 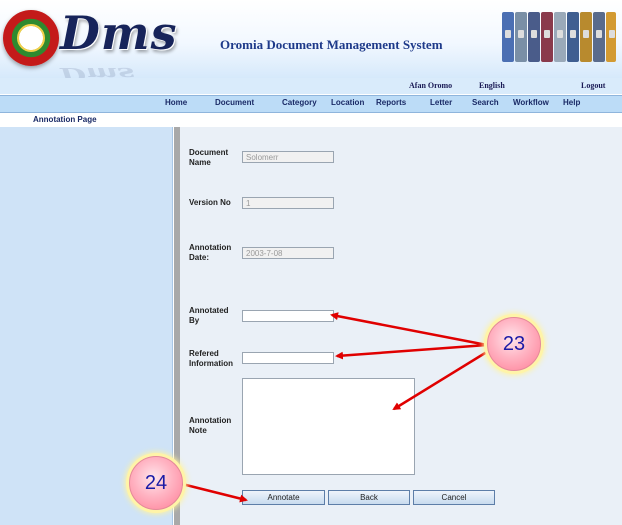 What do you see at coordinates (283, 497) in the screenshot?
I see `annotate-button: Annotate` at bounding box center [283, 497].